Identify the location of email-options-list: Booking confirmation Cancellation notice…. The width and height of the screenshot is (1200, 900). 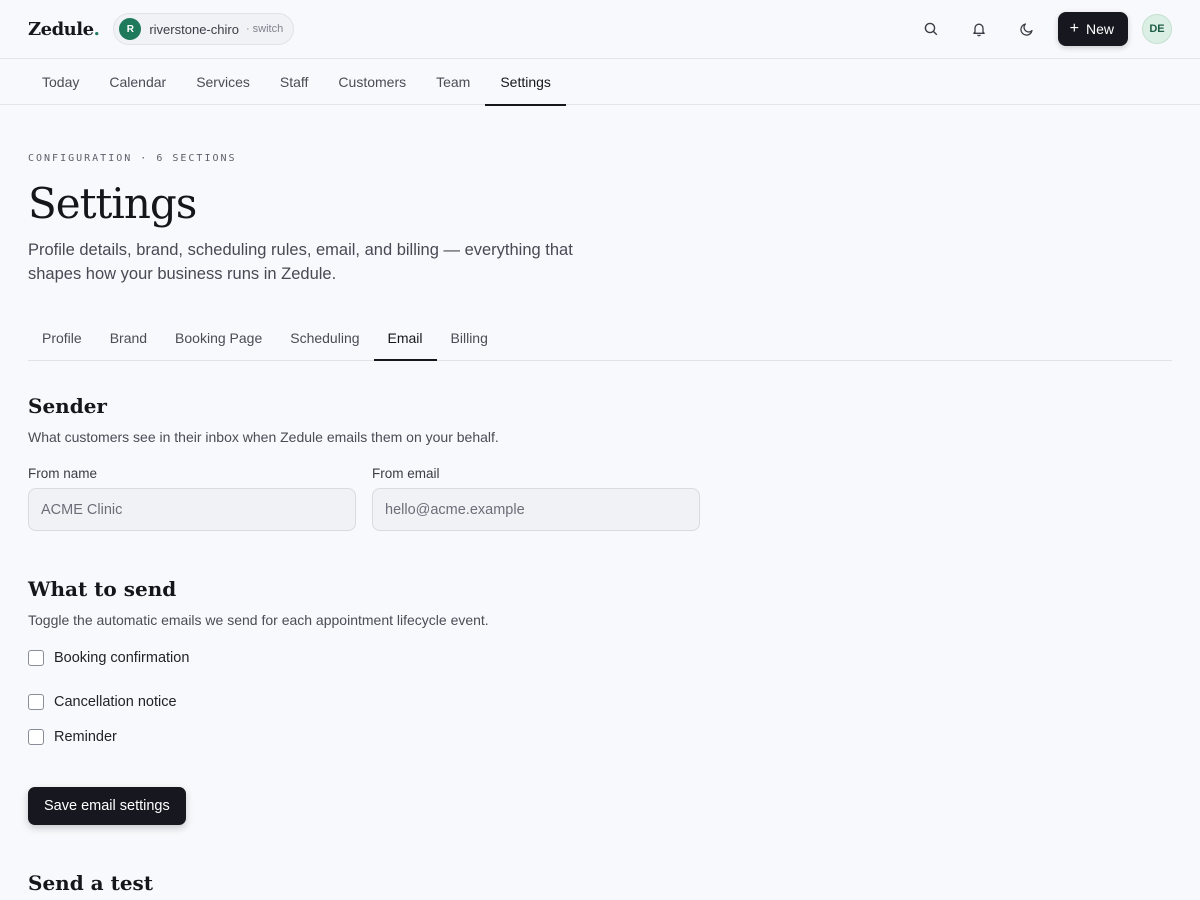
(600, 701).